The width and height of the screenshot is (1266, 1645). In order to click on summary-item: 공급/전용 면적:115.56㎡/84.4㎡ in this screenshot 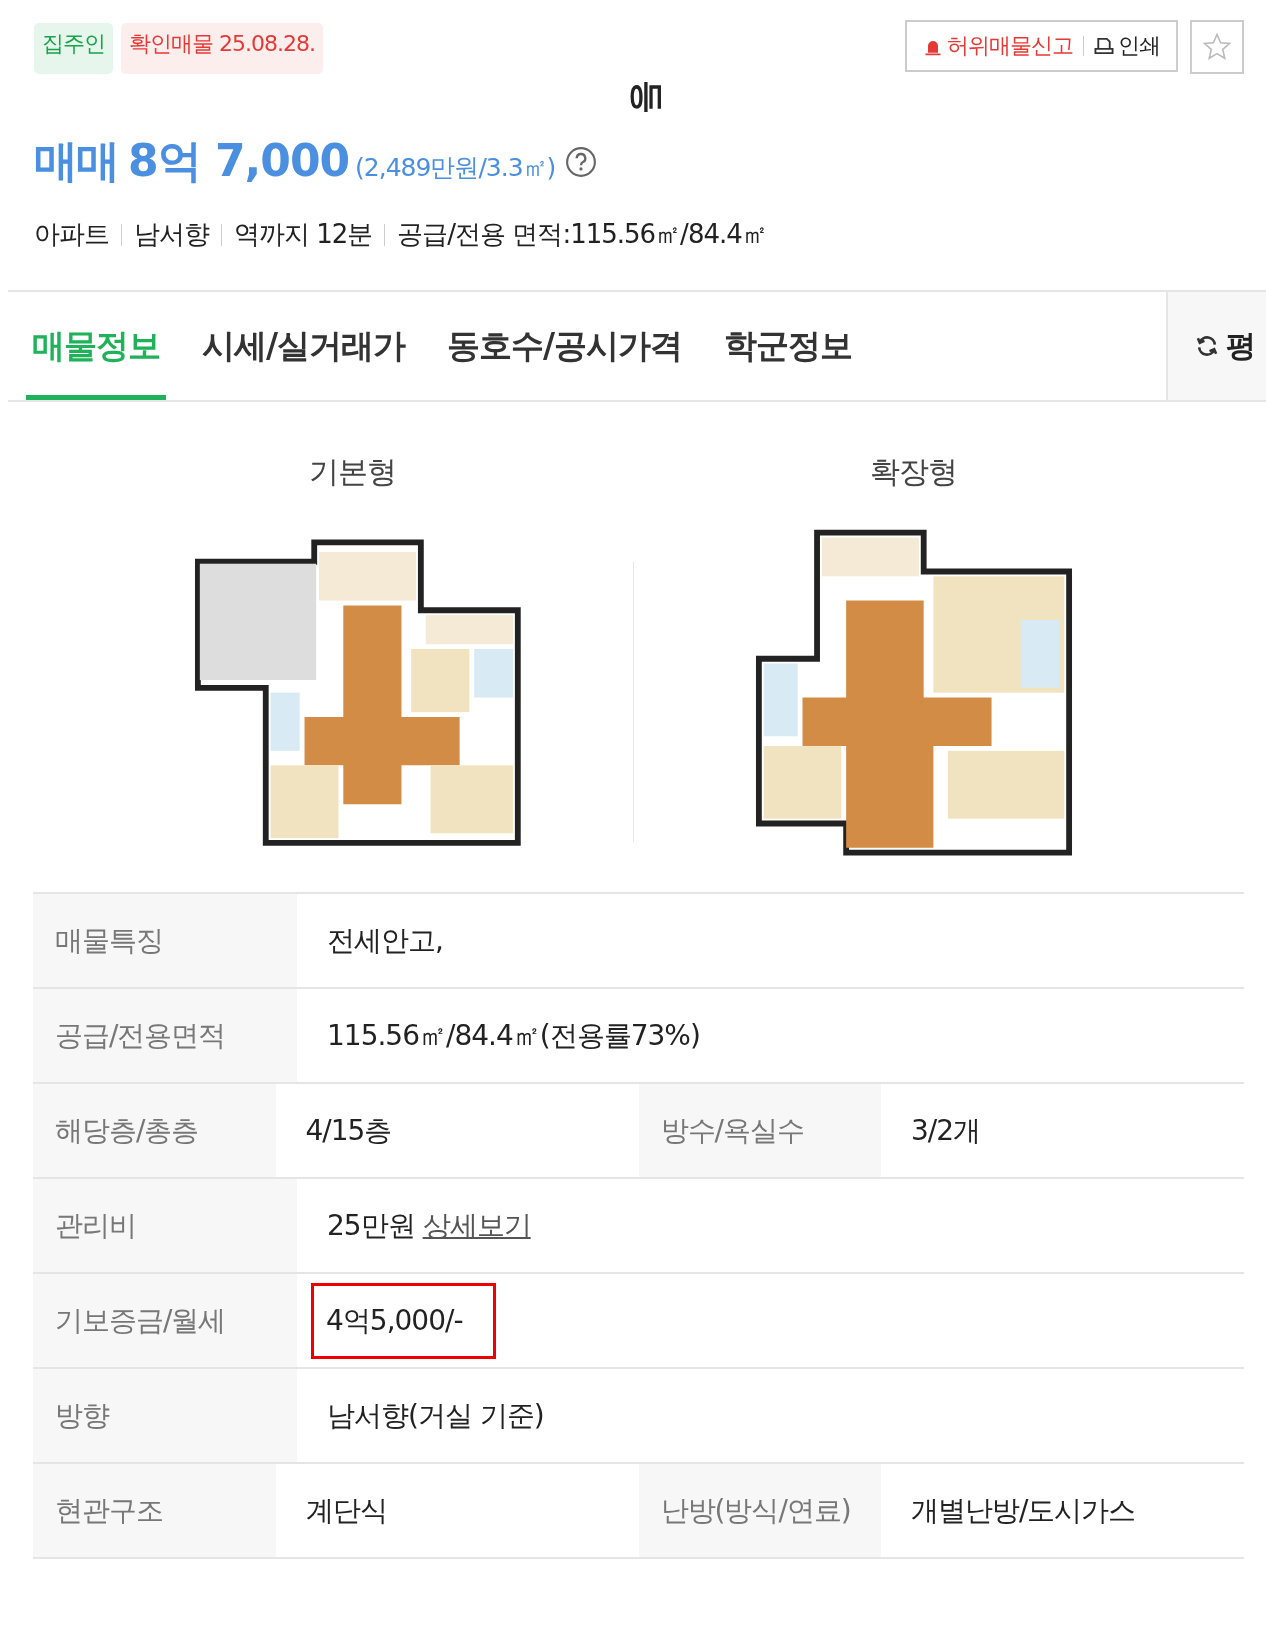, I will do `click(582, 234)`.